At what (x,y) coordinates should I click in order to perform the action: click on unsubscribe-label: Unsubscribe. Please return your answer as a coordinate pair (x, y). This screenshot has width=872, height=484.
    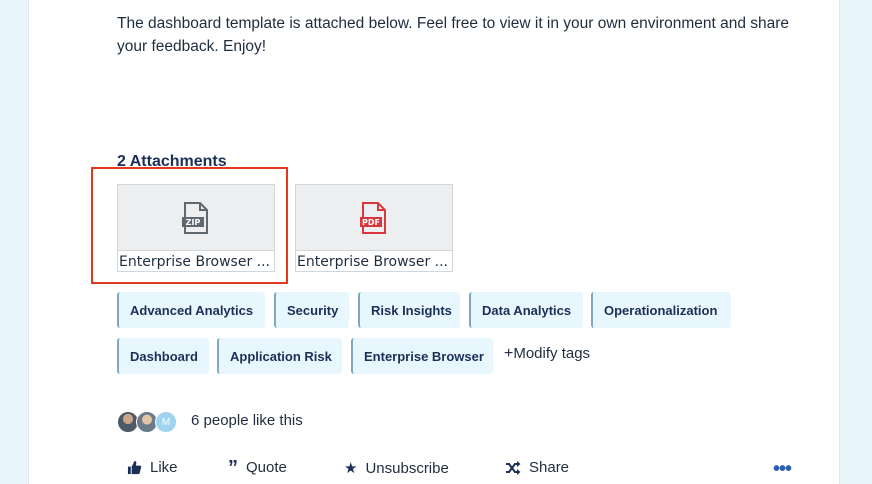
    Looking at the image, I should click on (407, 468).